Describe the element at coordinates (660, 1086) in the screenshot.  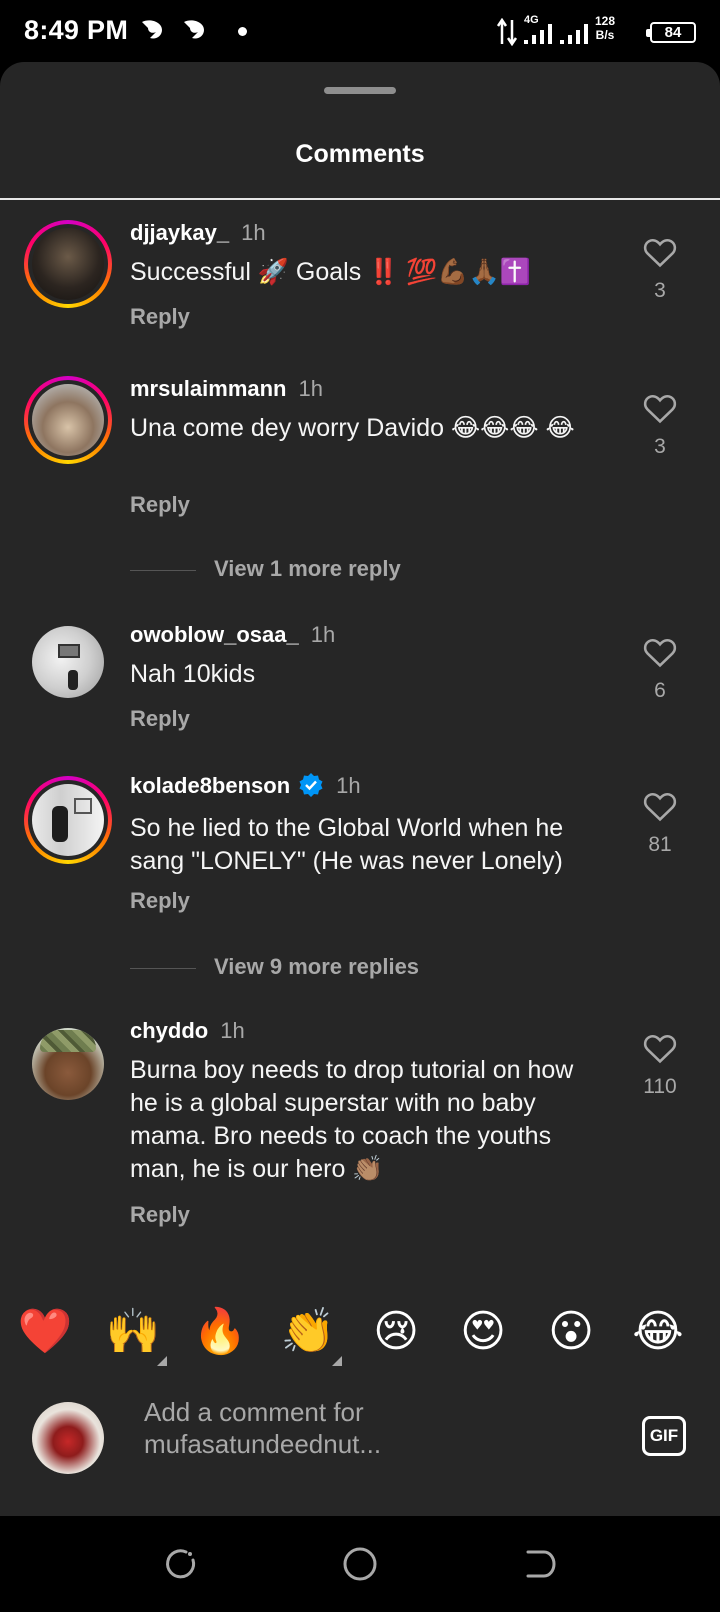
I see `like-count: 110` at that location.